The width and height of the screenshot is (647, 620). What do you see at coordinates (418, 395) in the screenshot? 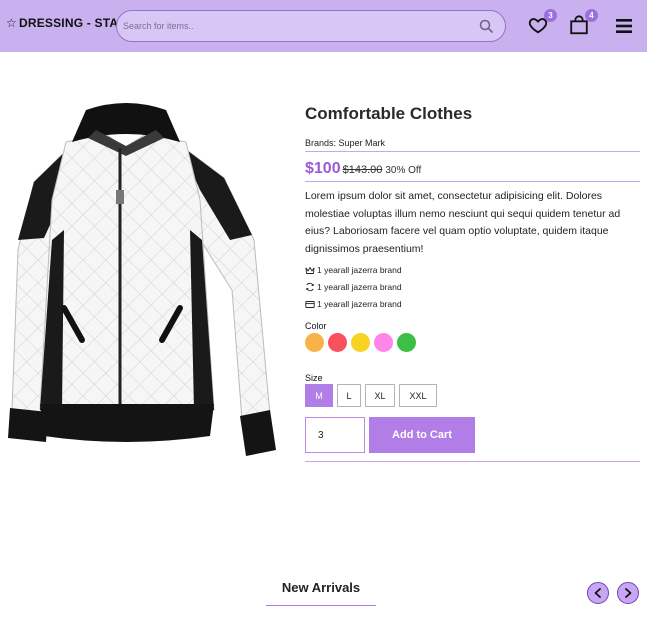
I see `size-option-xxl: XXL` at bounding box center [418, 395].